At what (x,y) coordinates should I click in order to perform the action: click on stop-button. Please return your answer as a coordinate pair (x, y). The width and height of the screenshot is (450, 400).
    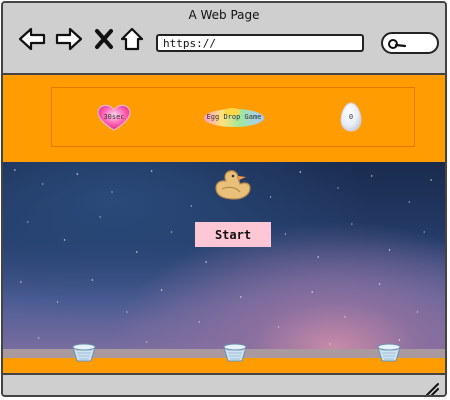
    Looking at the image, I should click on (104, 39).